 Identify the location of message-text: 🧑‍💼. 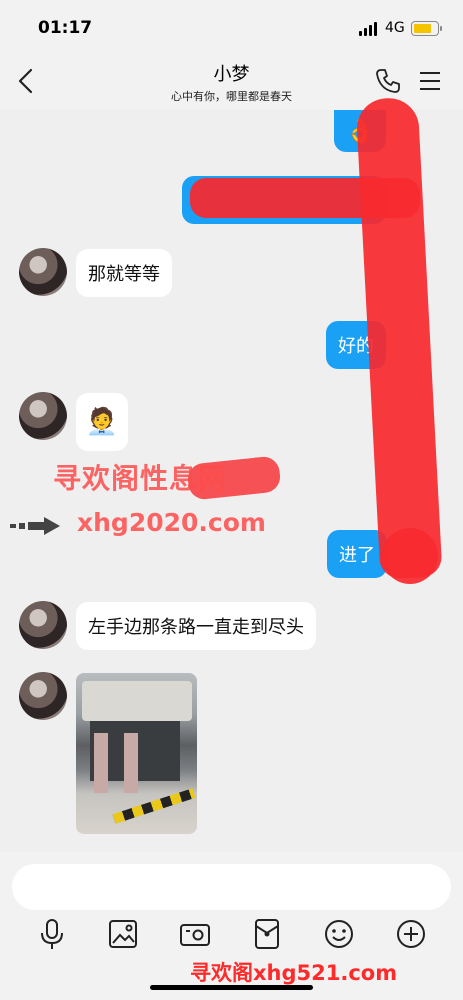
(102, 422).